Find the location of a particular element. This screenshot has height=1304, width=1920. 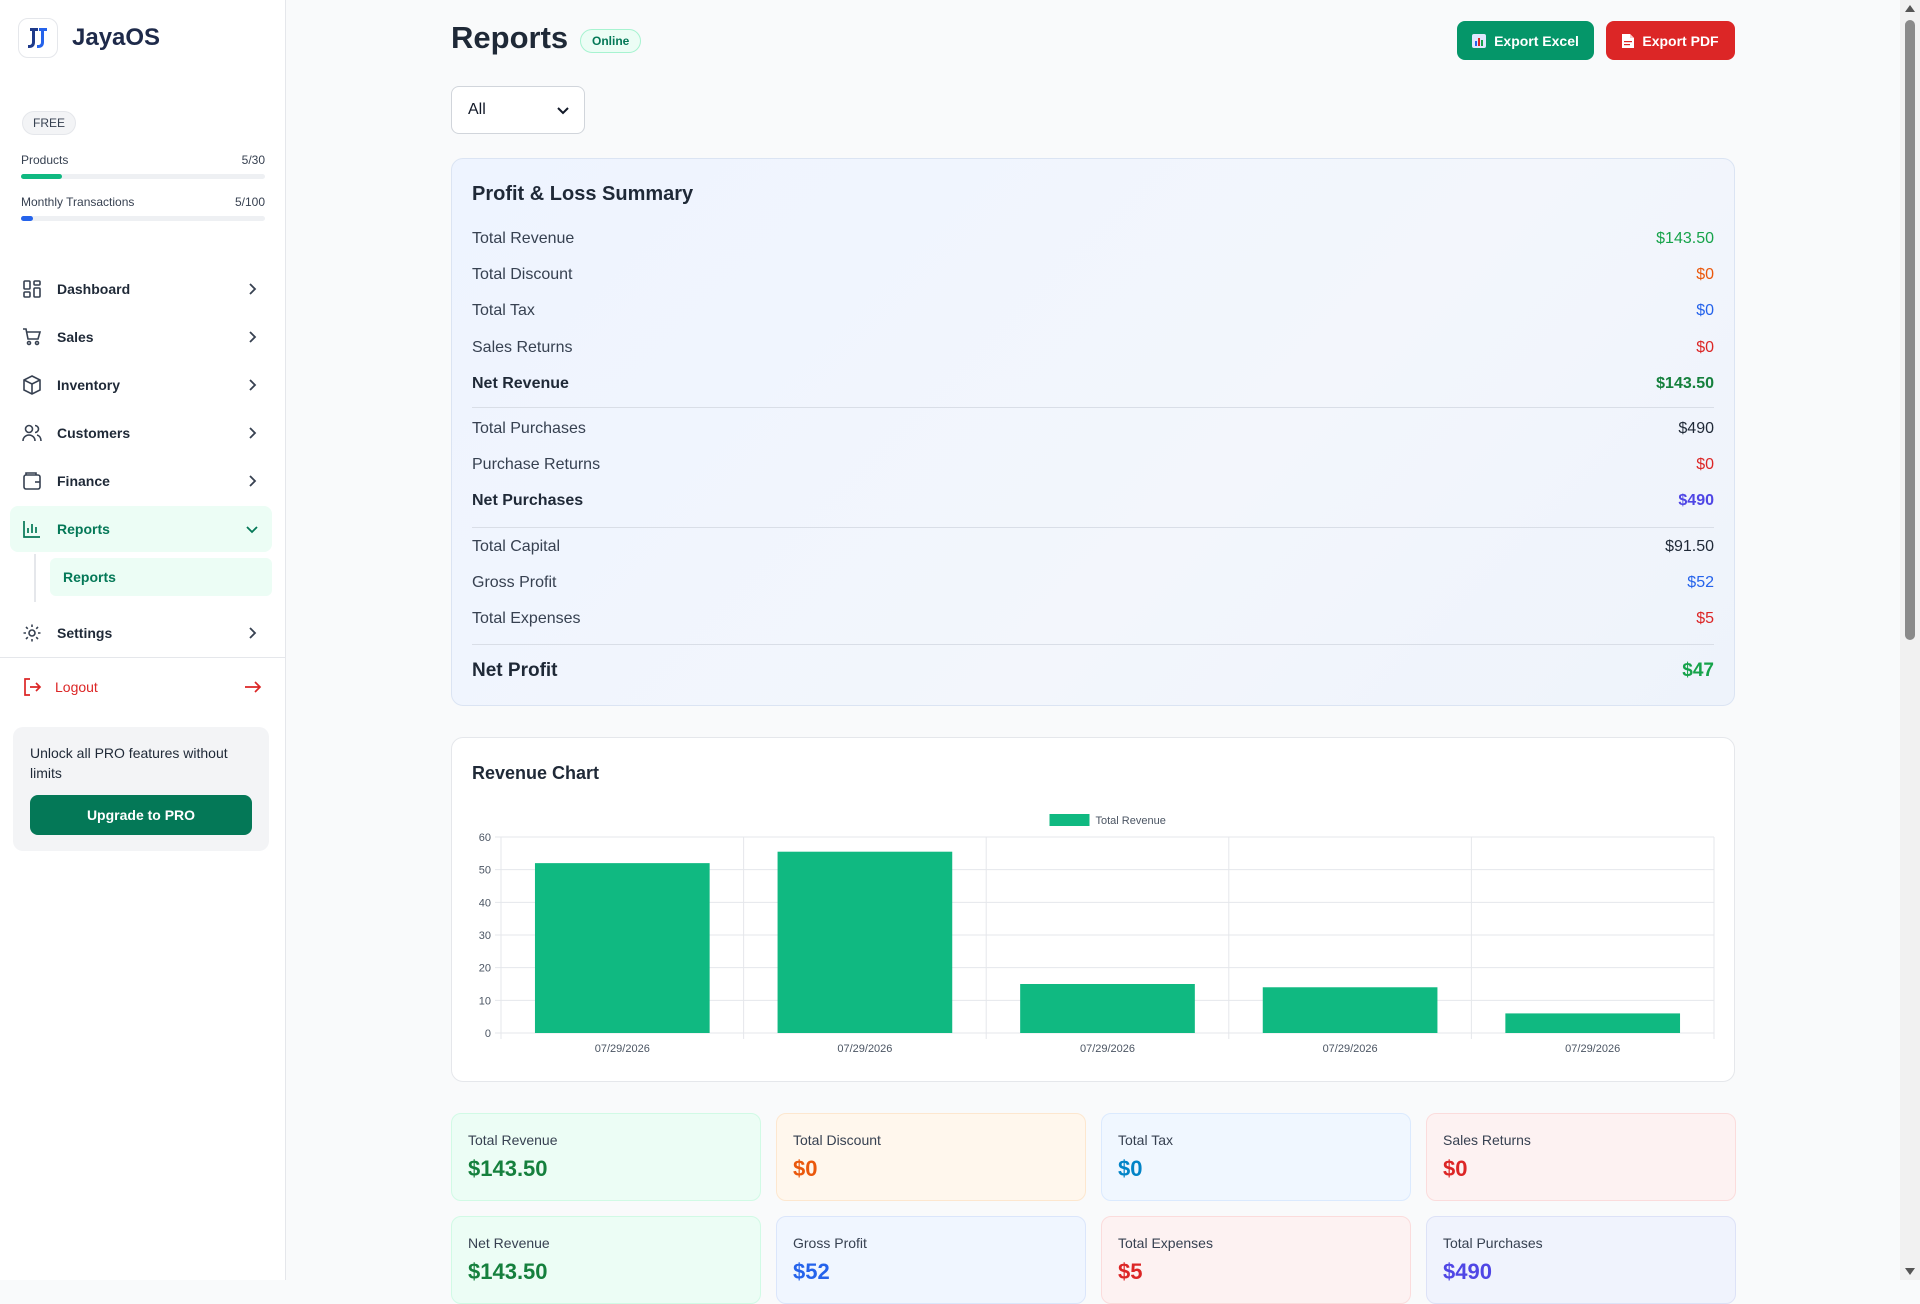

legend-label: Total Revenue is located at coordinates (1131, 821).